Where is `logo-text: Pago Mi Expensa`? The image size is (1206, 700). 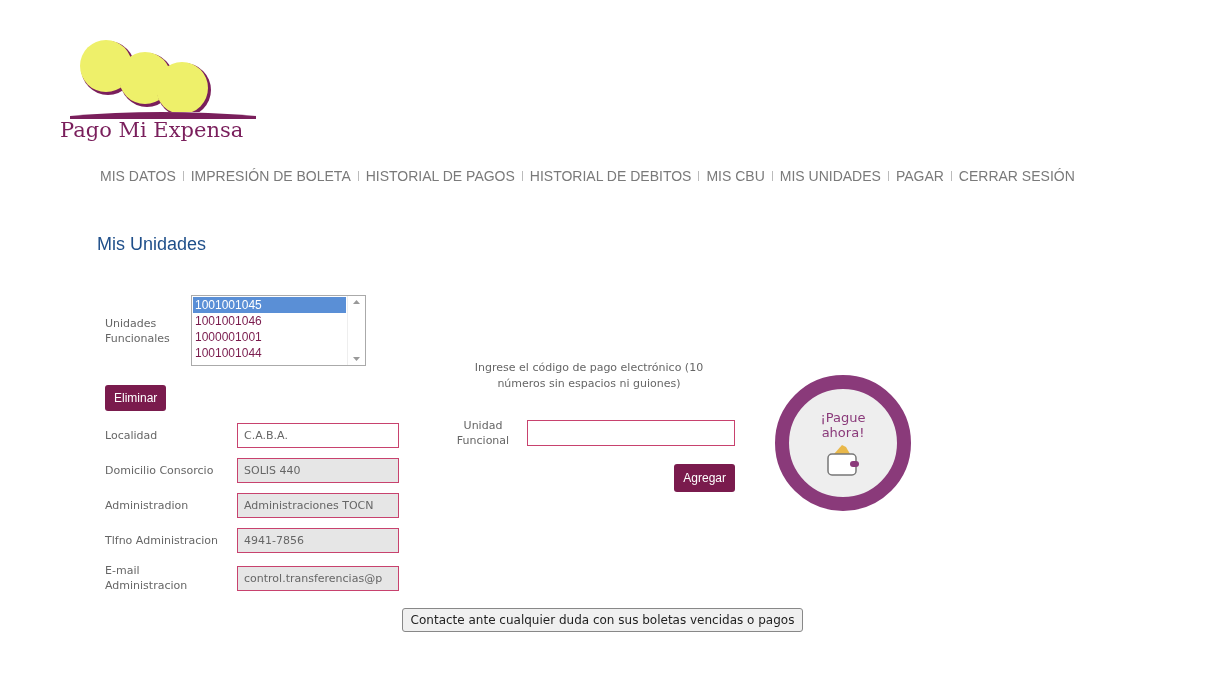 logo-text: Pago Mi Expensa is located at coordinates (152, 130).